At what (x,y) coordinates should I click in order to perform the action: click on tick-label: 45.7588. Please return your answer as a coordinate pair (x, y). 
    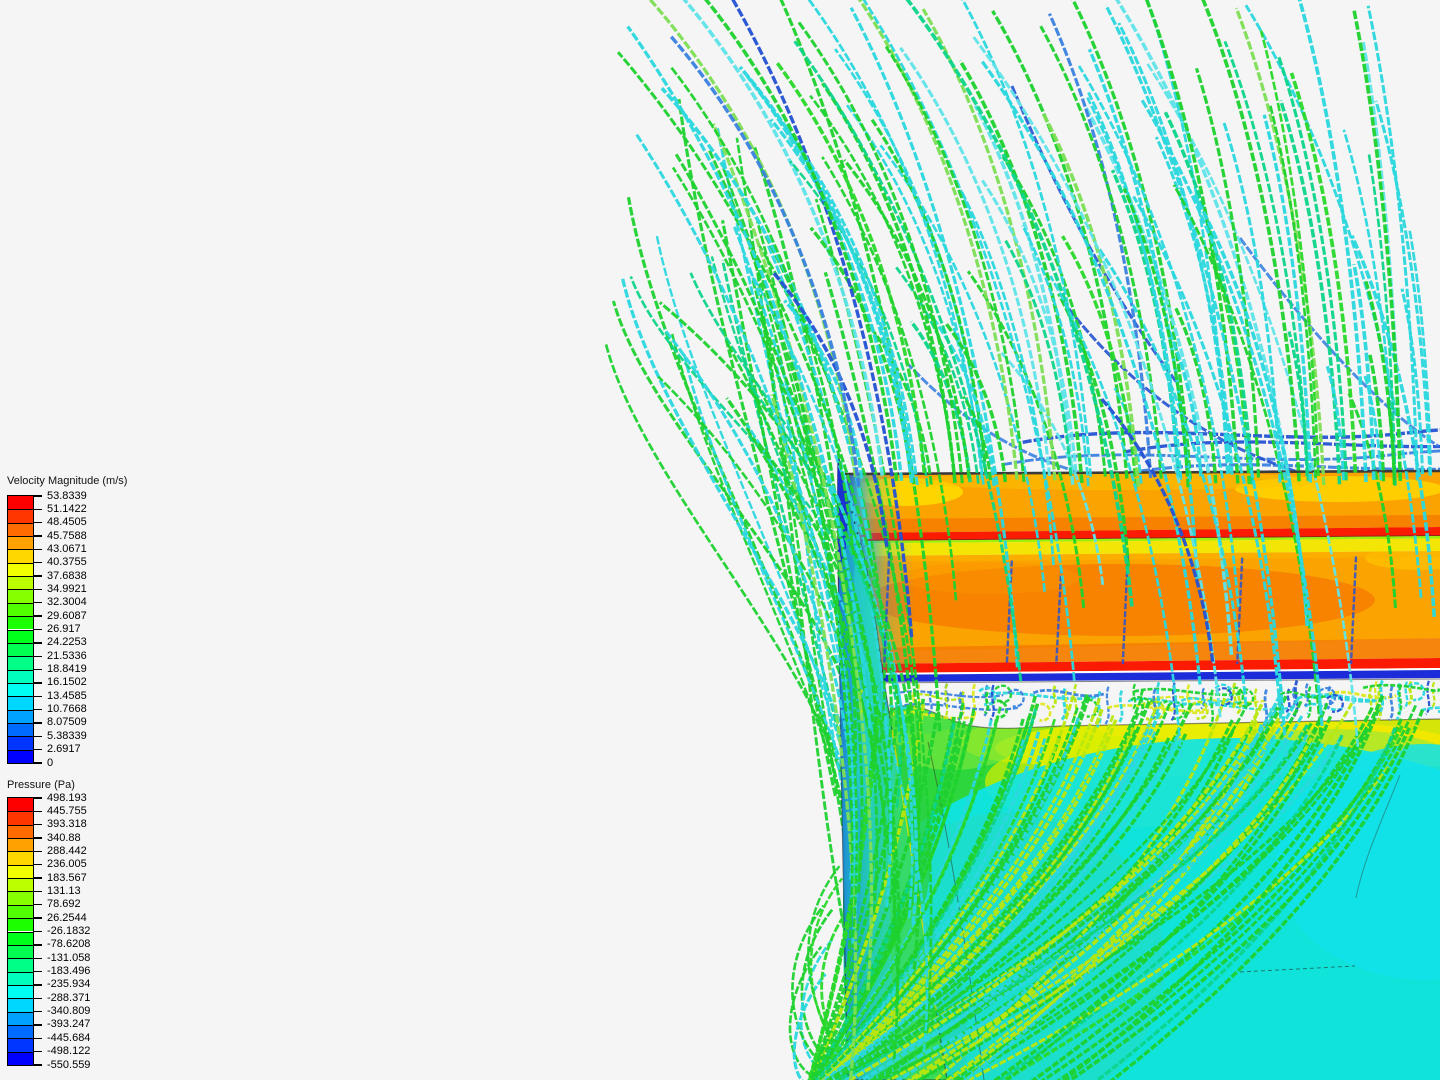
    Looking at the image, I should click on (67, 535).